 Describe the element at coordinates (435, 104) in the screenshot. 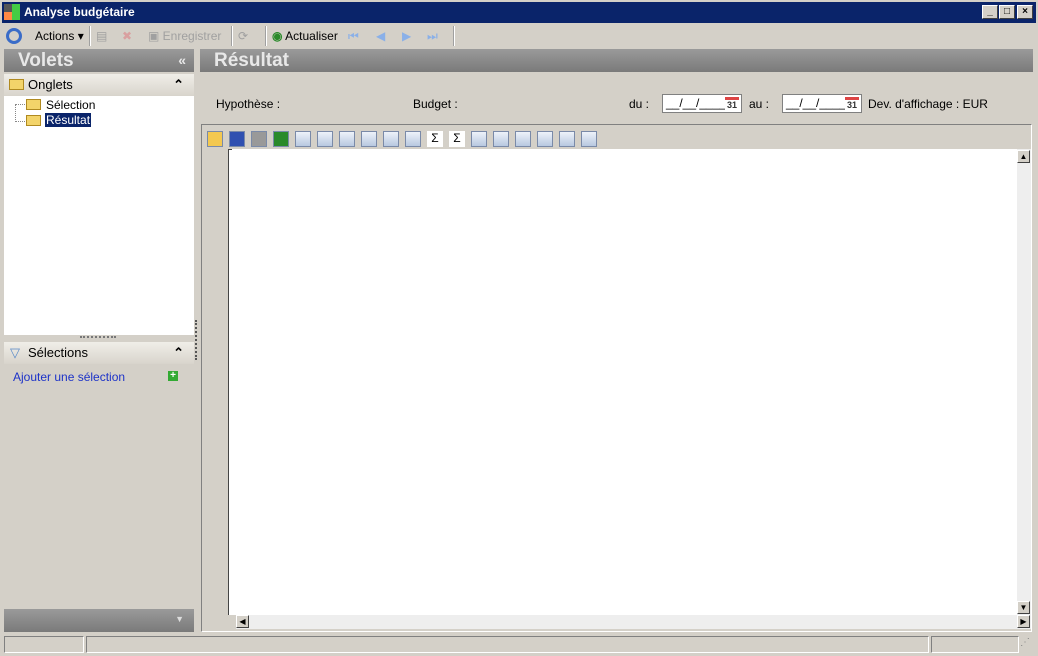

I see `budget-label: Budget :` at that location.